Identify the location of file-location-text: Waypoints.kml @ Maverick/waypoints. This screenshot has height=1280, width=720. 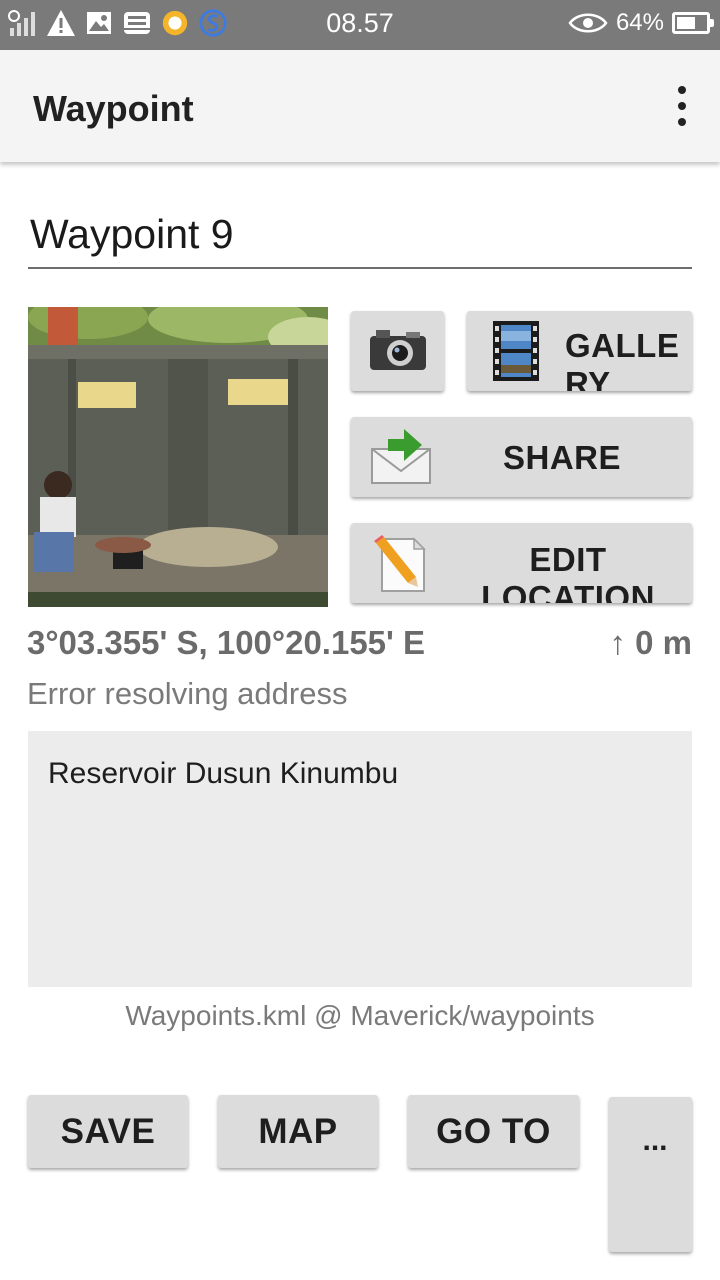
(360, 1015).